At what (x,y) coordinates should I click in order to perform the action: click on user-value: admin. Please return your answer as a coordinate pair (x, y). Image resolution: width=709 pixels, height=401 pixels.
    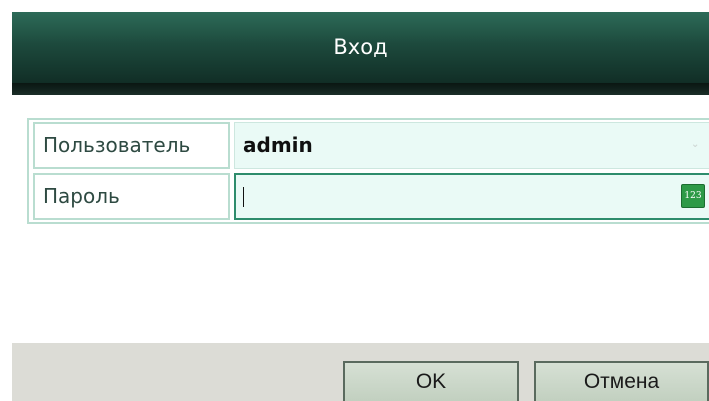
    Looking at the image, I should click on (278, 145).